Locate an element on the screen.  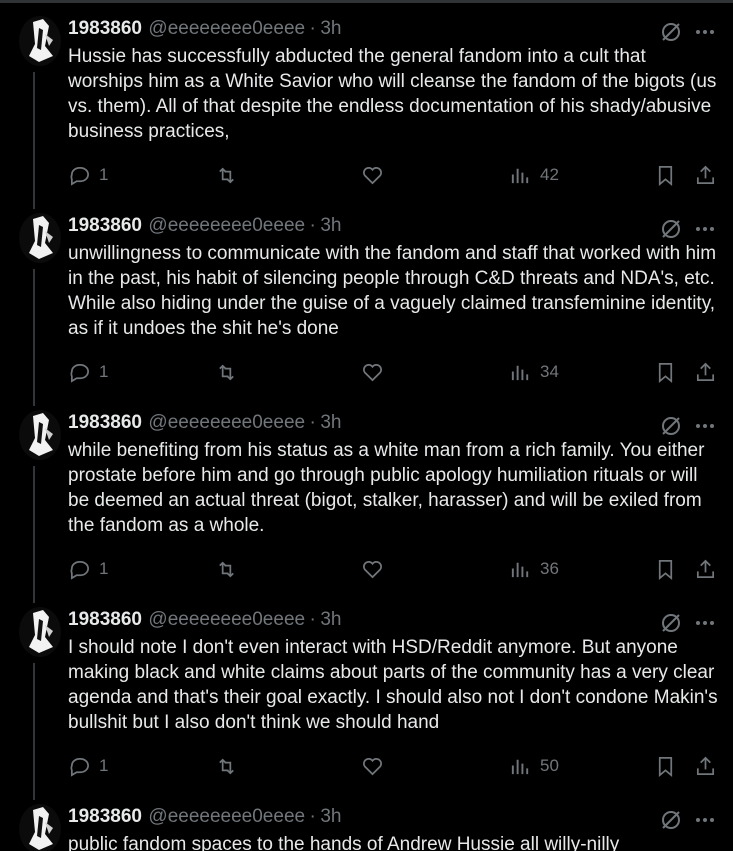
views-button: 42 is located at coordinates (534, 175).